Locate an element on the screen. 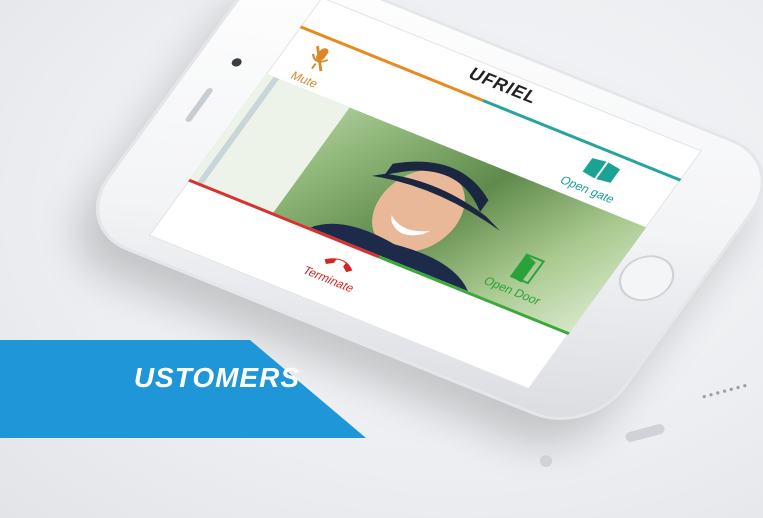  headphone-jack is located at coordinates (546, 461).